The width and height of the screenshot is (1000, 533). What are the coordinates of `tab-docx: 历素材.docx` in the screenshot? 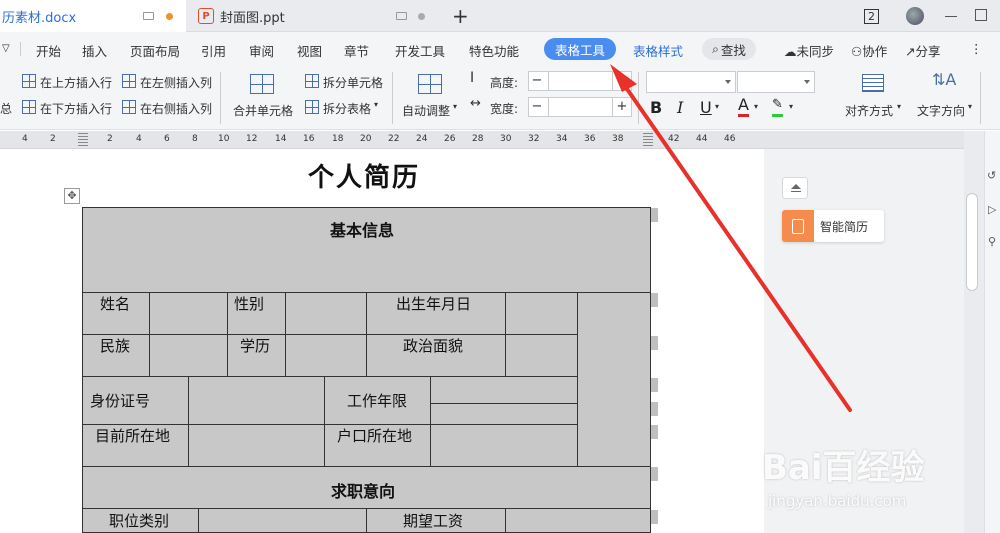 It's located at (93, 16).